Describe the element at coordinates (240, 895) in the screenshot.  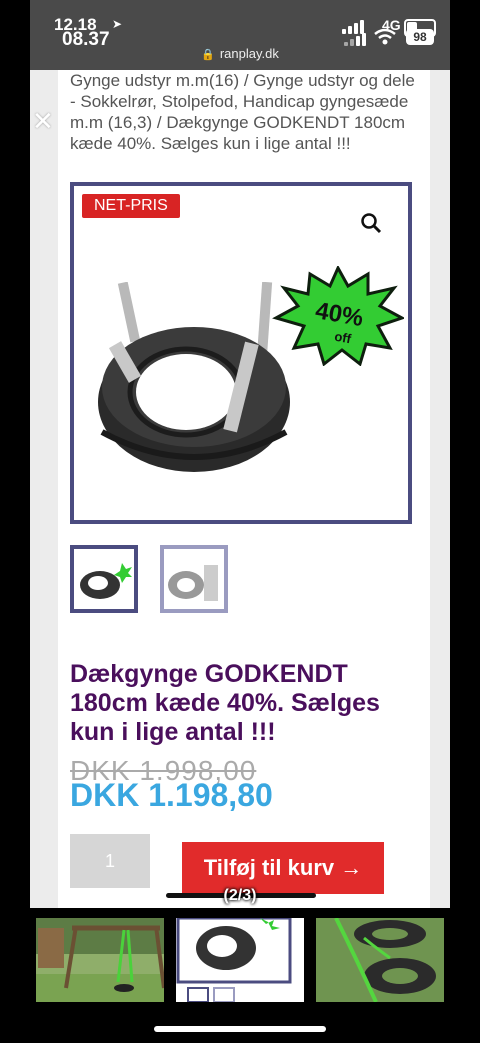
I see `gallery-counter: (2/3)` at that location.